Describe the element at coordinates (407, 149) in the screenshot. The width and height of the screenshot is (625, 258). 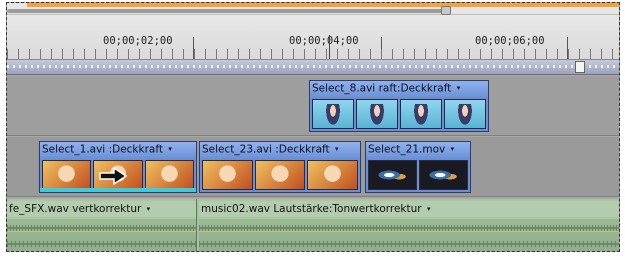
I see `clip-name: Select_21.mov` at that location.